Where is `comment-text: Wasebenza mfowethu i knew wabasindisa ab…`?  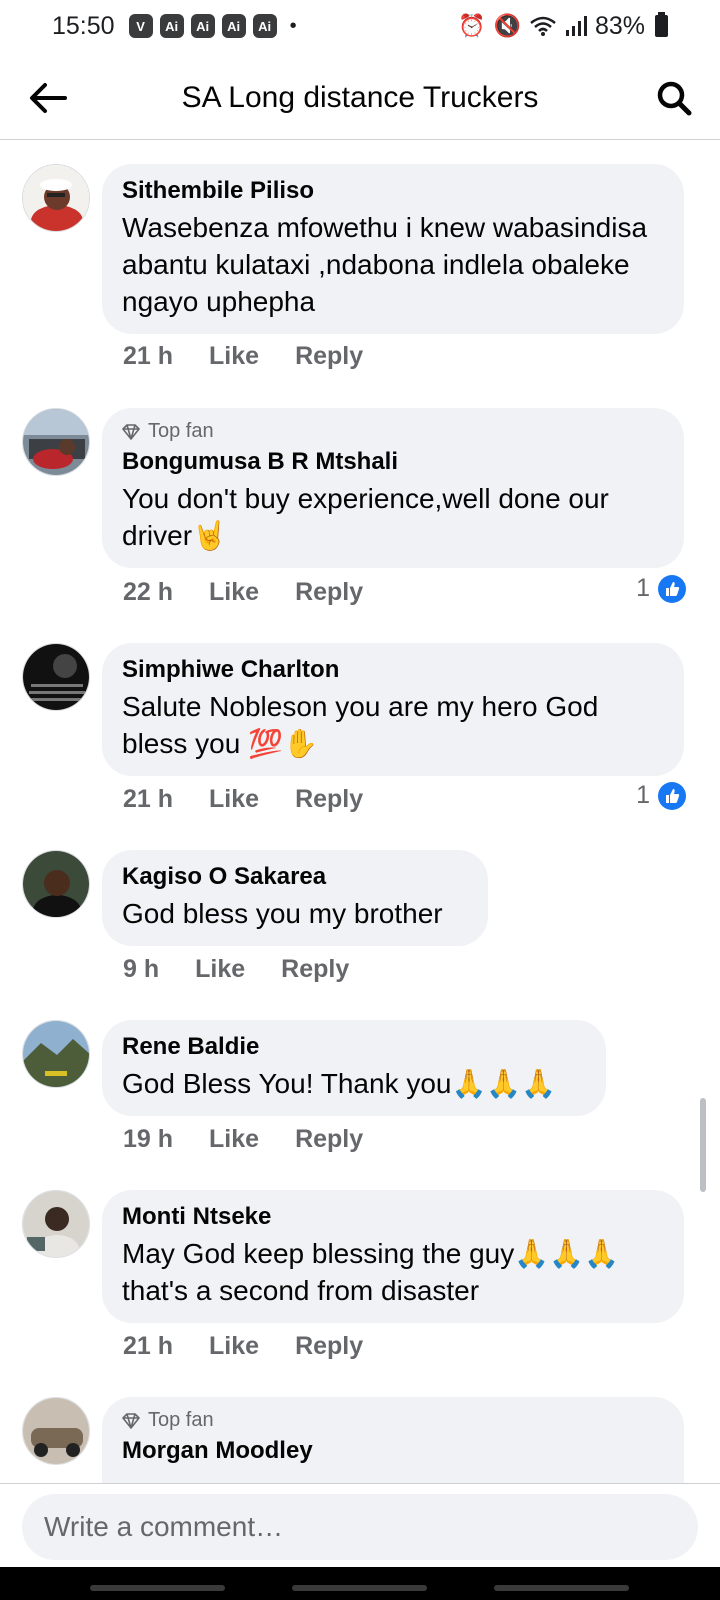
comment-text: Wasebenza mfowethu i knew wabasindisa ab… is located at coordinates (385, 264).